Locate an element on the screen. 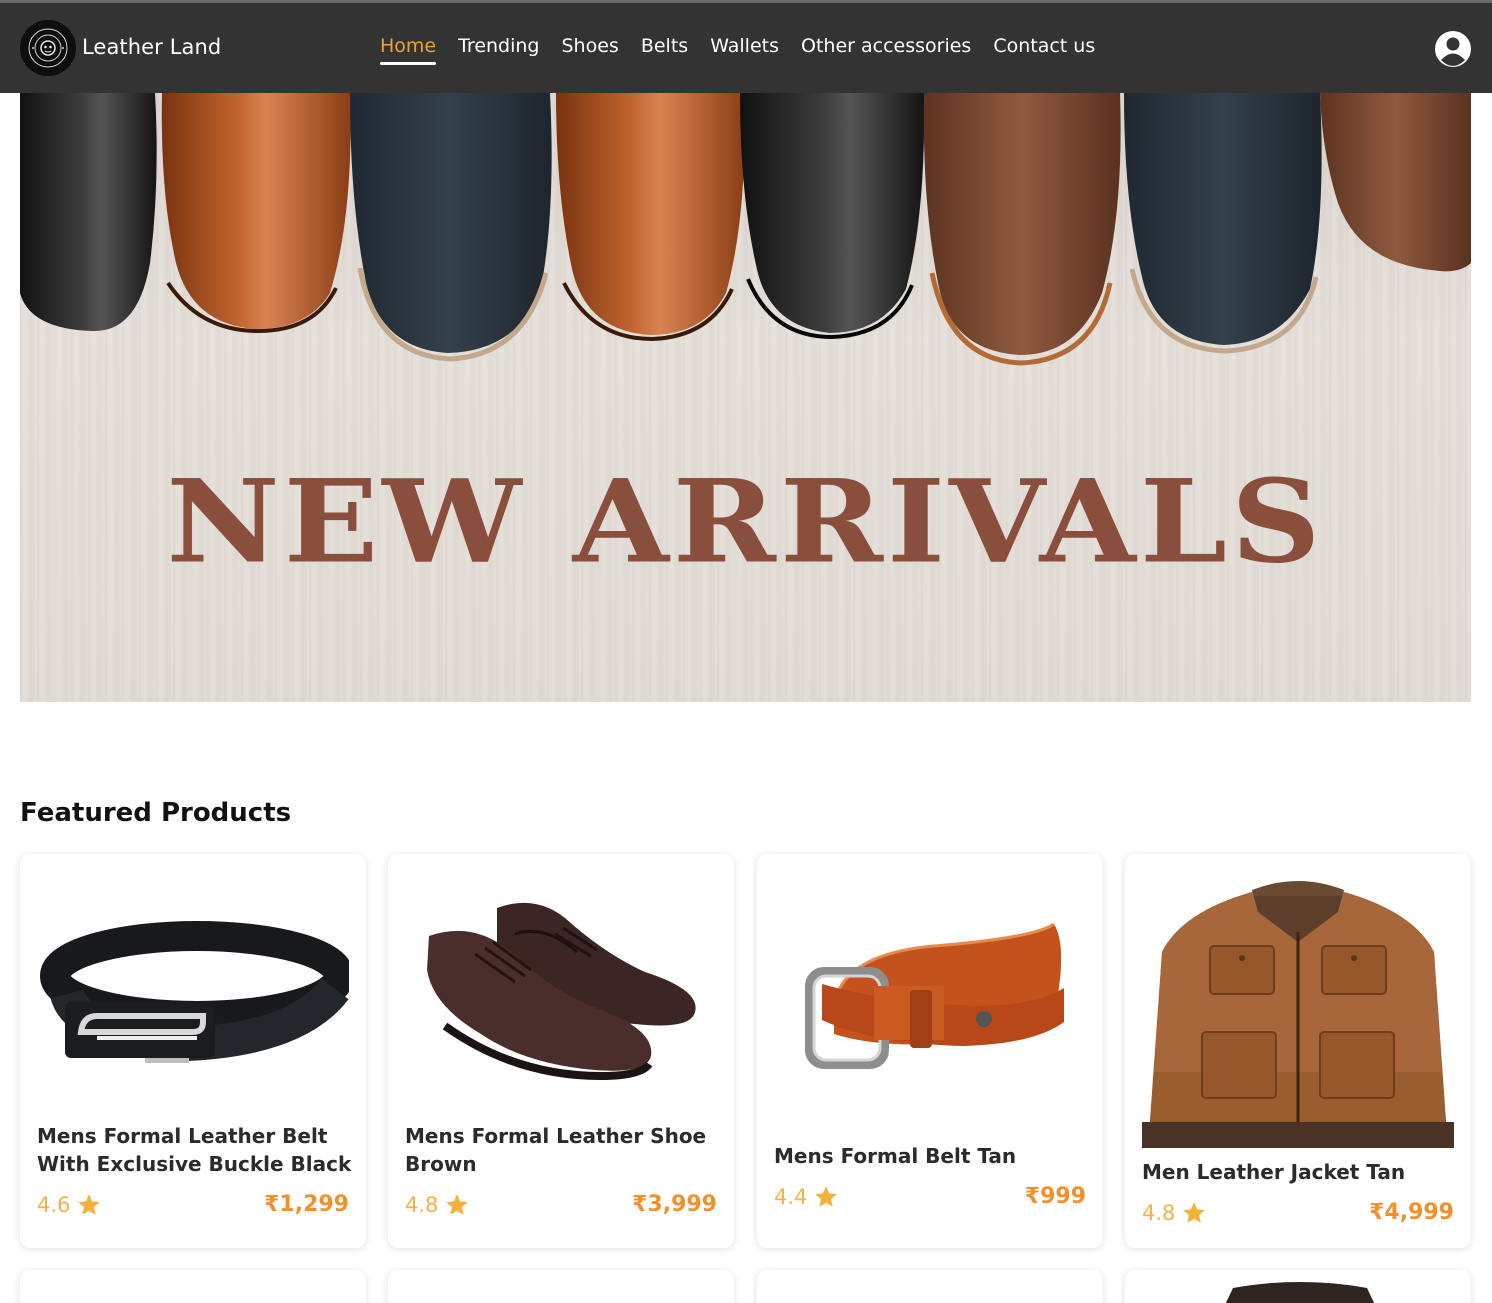 This screenshot has width=1492, height=1303. hero-title: NEW ARRIVALS is located at coordinates (745, 522).